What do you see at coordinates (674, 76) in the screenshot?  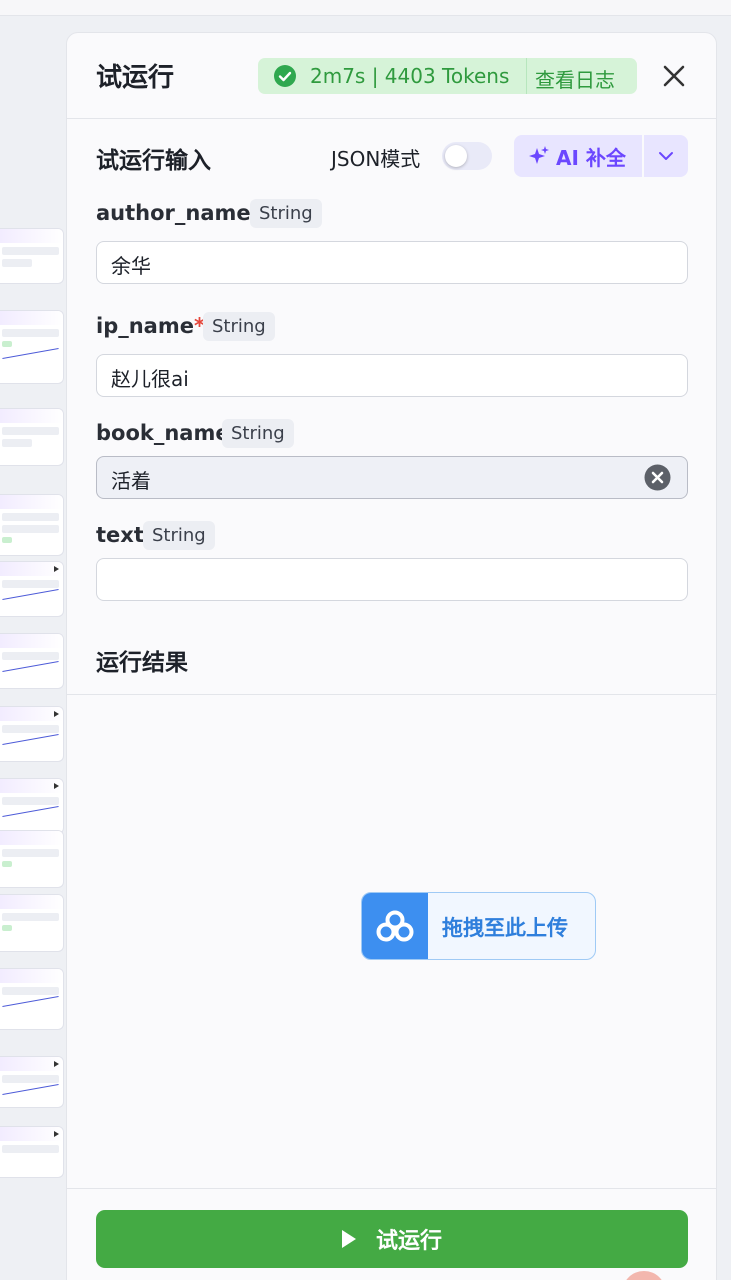 I see `close-icon` at bounding box center [674, 76].